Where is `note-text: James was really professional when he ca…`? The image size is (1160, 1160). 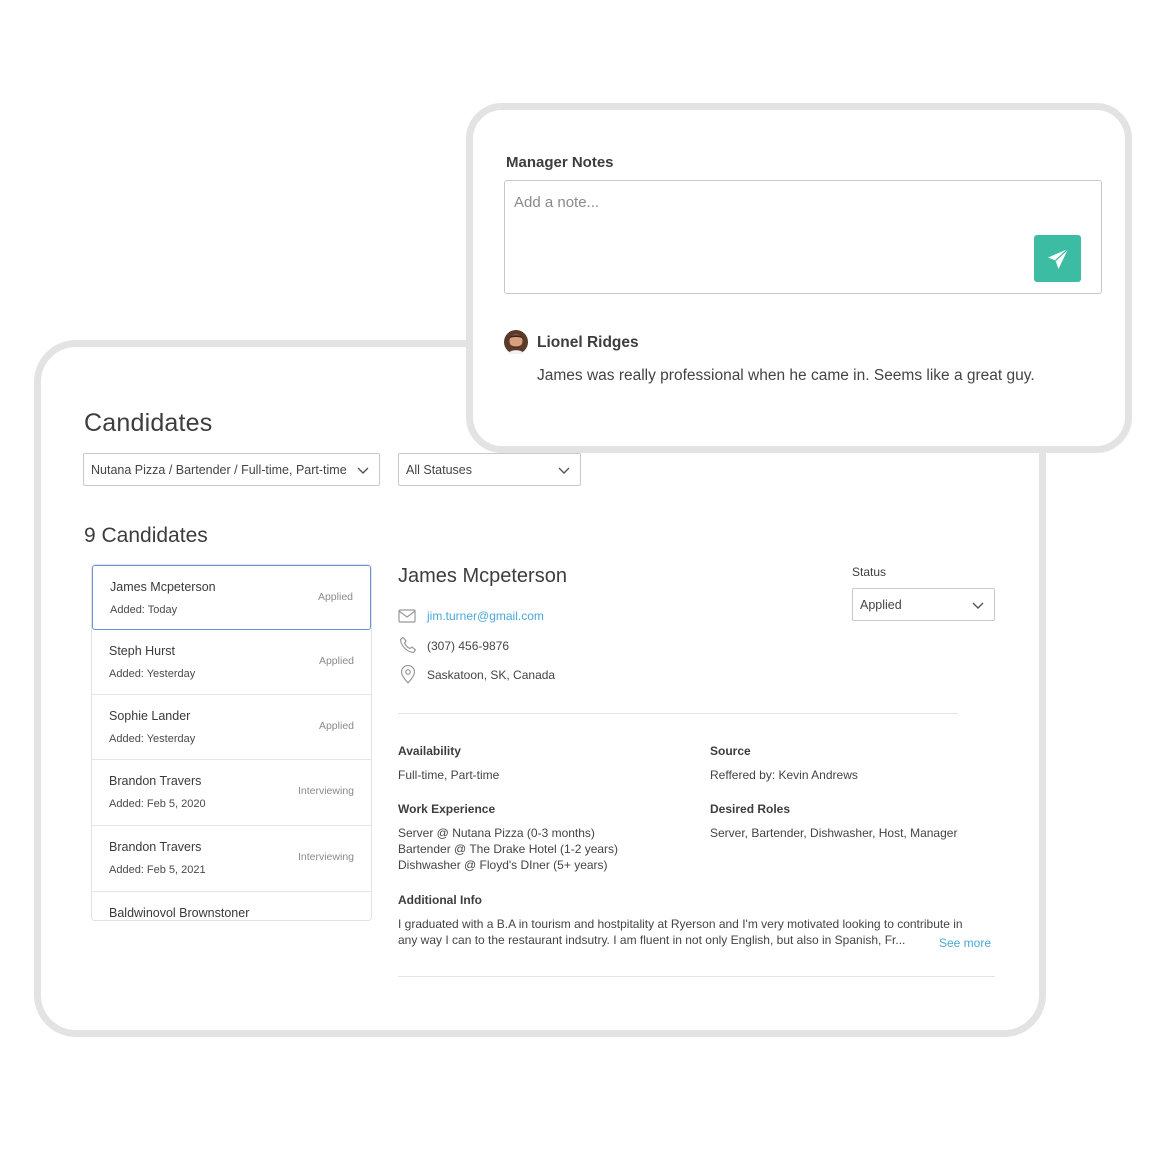 note-text: James was really professional when he ca… is located at coordinates (786, 375).